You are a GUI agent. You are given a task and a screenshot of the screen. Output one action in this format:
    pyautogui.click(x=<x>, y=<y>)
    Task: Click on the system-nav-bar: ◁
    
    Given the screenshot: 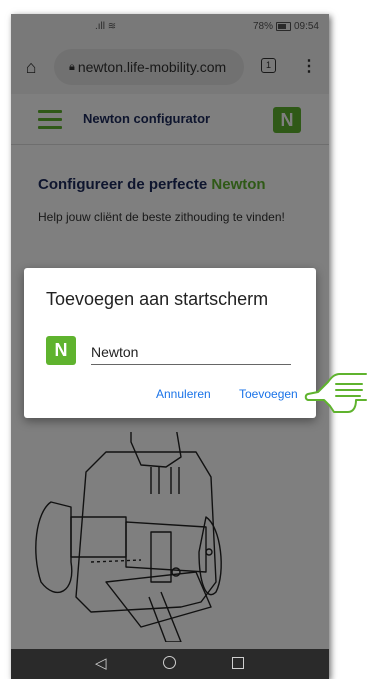 What is the action you would take?
    pyautogui.click(x=170, y=664)
    